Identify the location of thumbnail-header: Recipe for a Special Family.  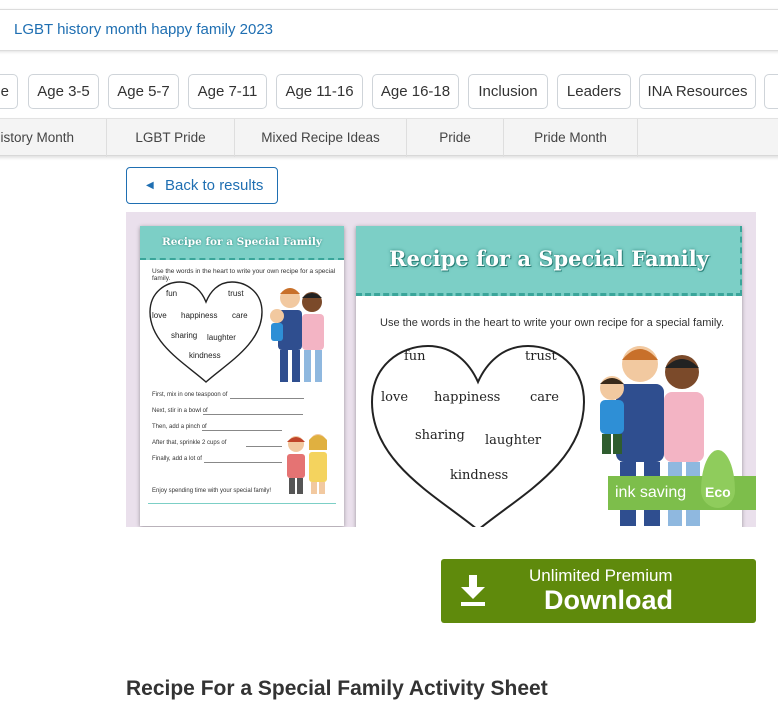
(242, 243).